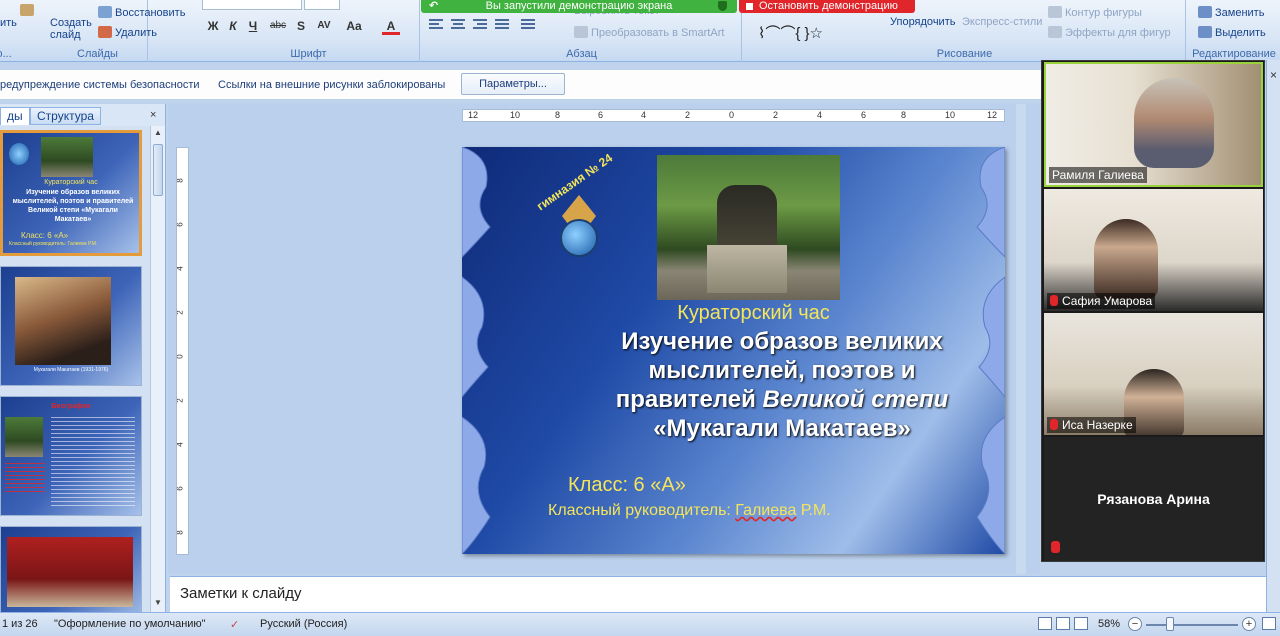  I want to click on font-size-field, so click(322, 5).